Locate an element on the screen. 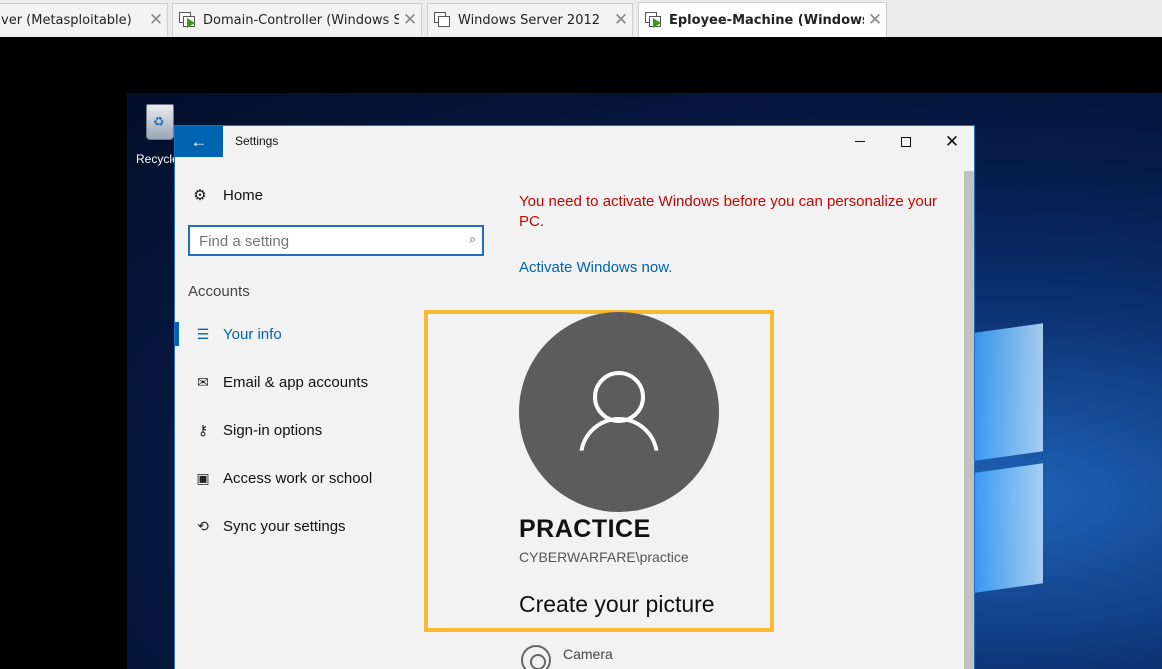 The height and width of the screenshot is (669, 1162). user-name: PRACTICE is located at coordinates (585, 529).